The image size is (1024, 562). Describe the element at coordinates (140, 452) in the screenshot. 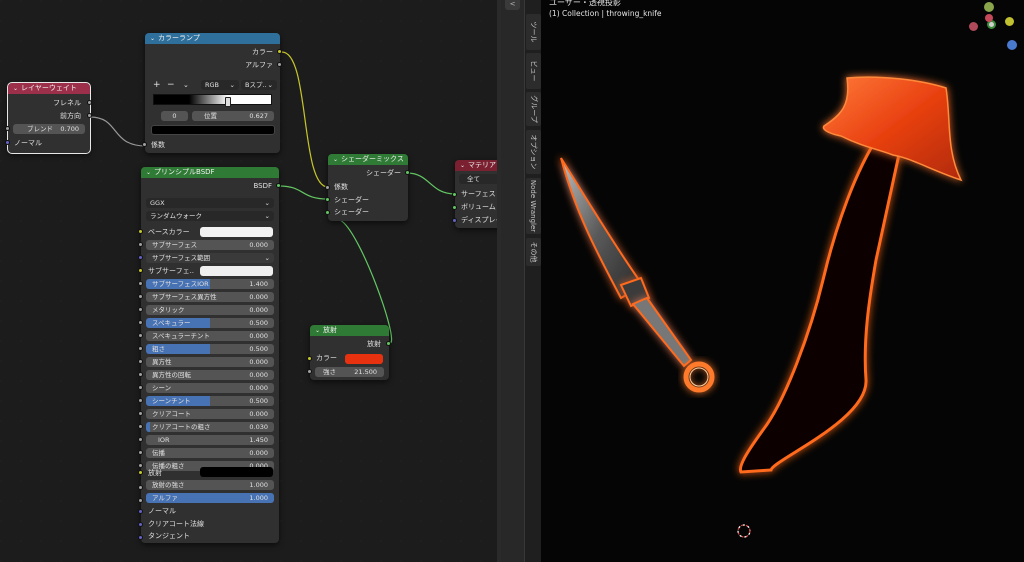

I see `socket-transmission` at that location.